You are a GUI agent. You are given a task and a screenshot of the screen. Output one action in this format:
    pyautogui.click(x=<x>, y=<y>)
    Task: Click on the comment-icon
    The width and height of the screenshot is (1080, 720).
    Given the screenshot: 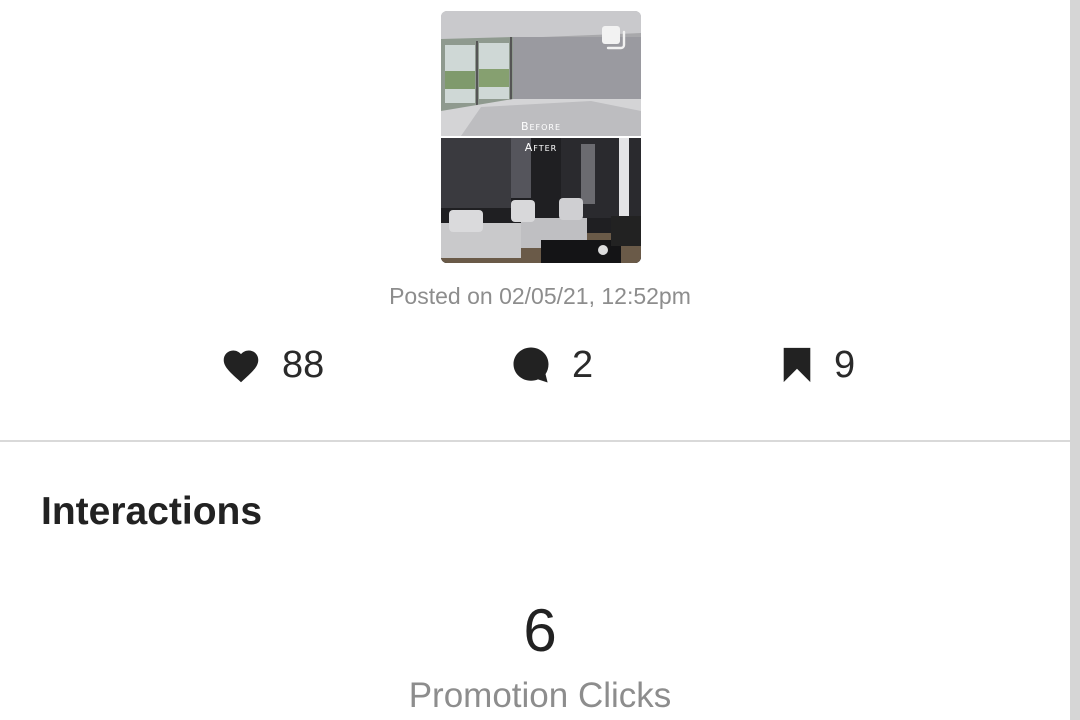 What is the action you would take?
    pyautogui.click(x=531, y=365)
    